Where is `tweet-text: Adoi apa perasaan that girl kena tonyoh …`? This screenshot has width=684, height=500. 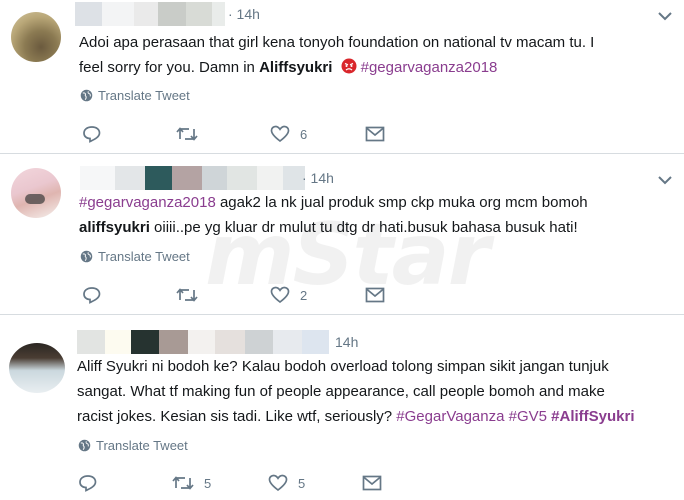 tweet-text: Adoi apa perasaan that girl kena tonyoh … is located at coordinates (337, 55).